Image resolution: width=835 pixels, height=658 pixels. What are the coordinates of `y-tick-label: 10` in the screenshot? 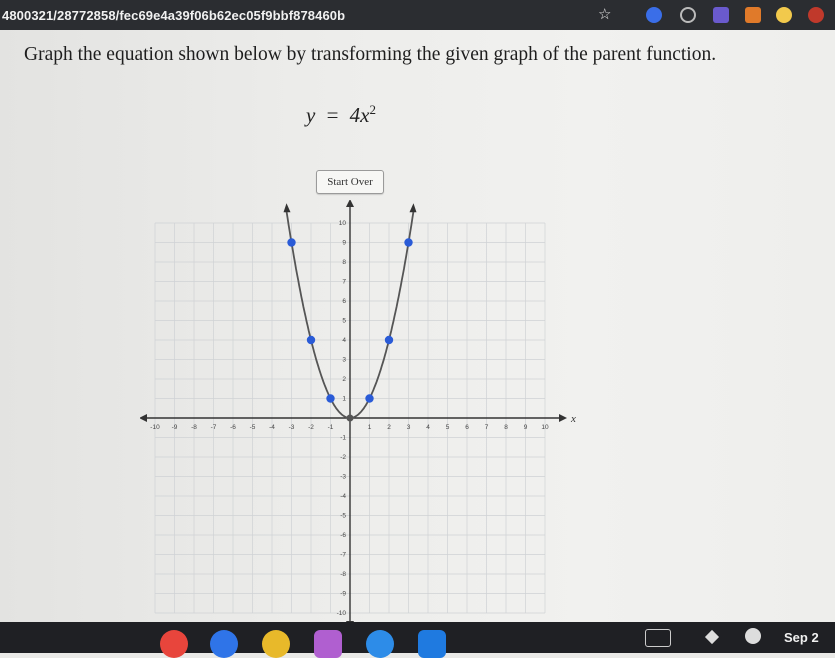 It's located at (343, 223).